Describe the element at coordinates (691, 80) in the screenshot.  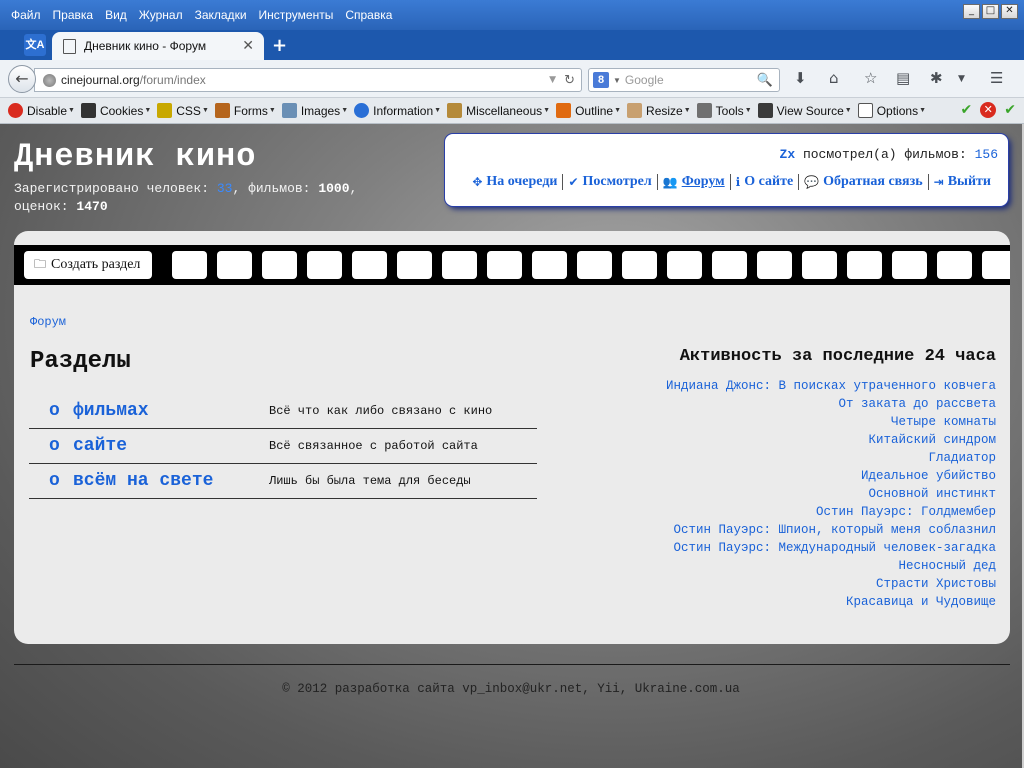
I see `search-input: Google` at that location.